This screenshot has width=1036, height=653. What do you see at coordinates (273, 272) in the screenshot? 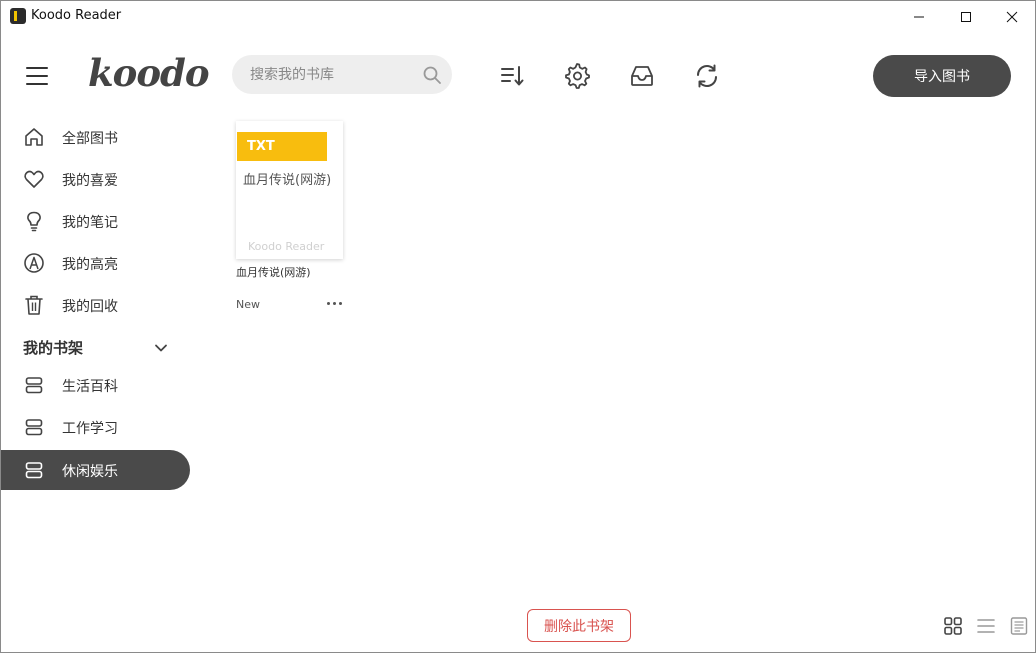
I see `book-title: 血月传说(网游)` at bounding box center [273, 272].